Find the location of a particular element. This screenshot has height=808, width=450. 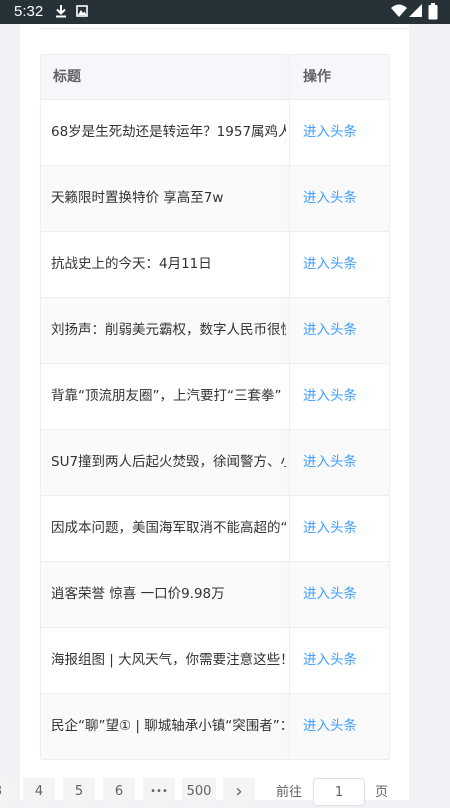

table-row: 逍客荣誉 惊喜 一口价9.98万 进入头条 is located at coordinates (215, 595).